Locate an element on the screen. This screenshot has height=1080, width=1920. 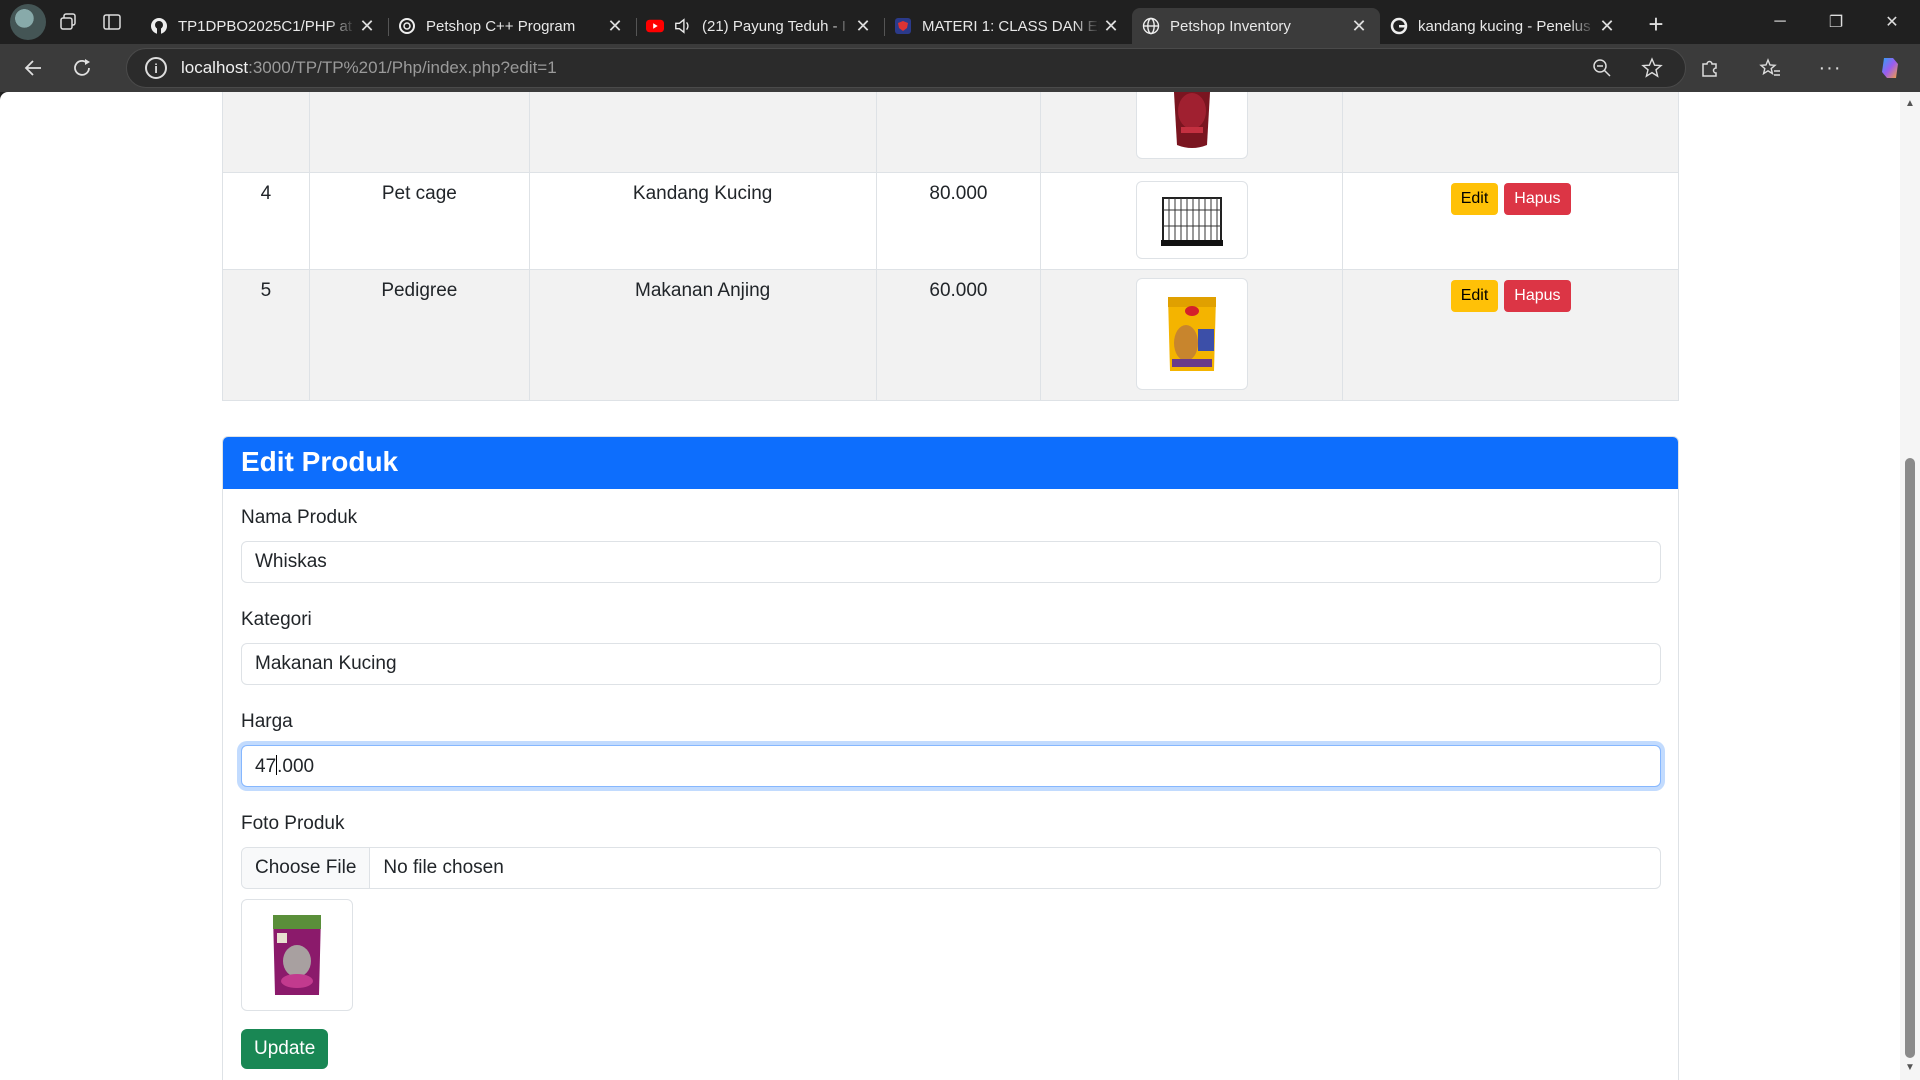
tab-youtube: (21) Payung Teduh - I ✕ is located at coordinates (760, 26).